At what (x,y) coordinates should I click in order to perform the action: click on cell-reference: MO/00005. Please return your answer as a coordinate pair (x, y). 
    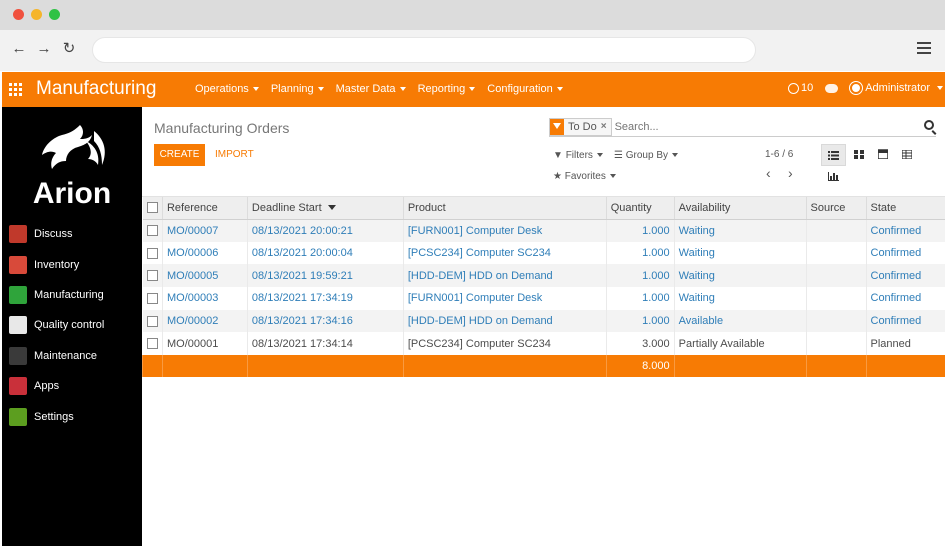
    Looking at the image, I should click on (204, 276).